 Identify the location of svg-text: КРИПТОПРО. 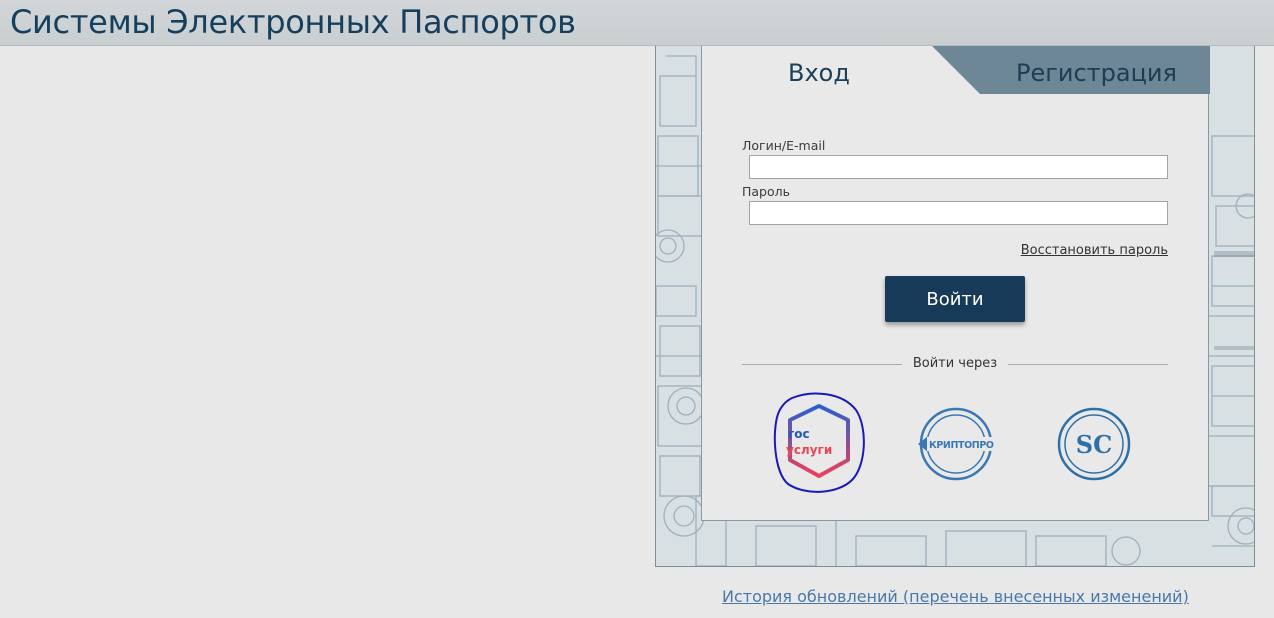
(961, 445).